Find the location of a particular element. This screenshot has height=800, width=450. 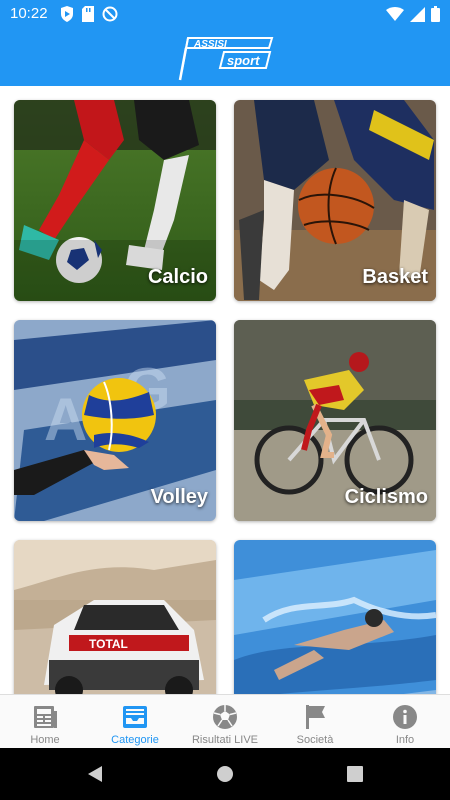

sd-card-icon is located at coordinates (88, 16).